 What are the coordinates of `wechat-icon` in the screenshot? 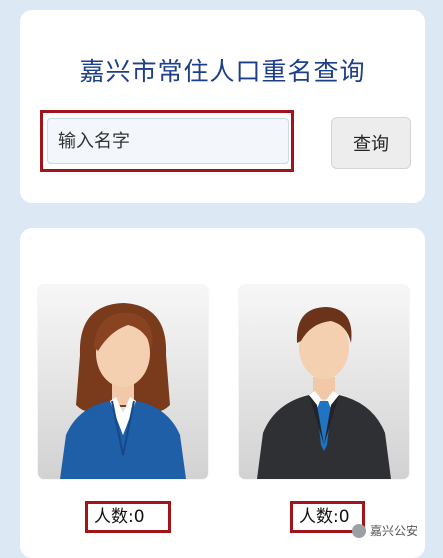 It's located at (359, 530).